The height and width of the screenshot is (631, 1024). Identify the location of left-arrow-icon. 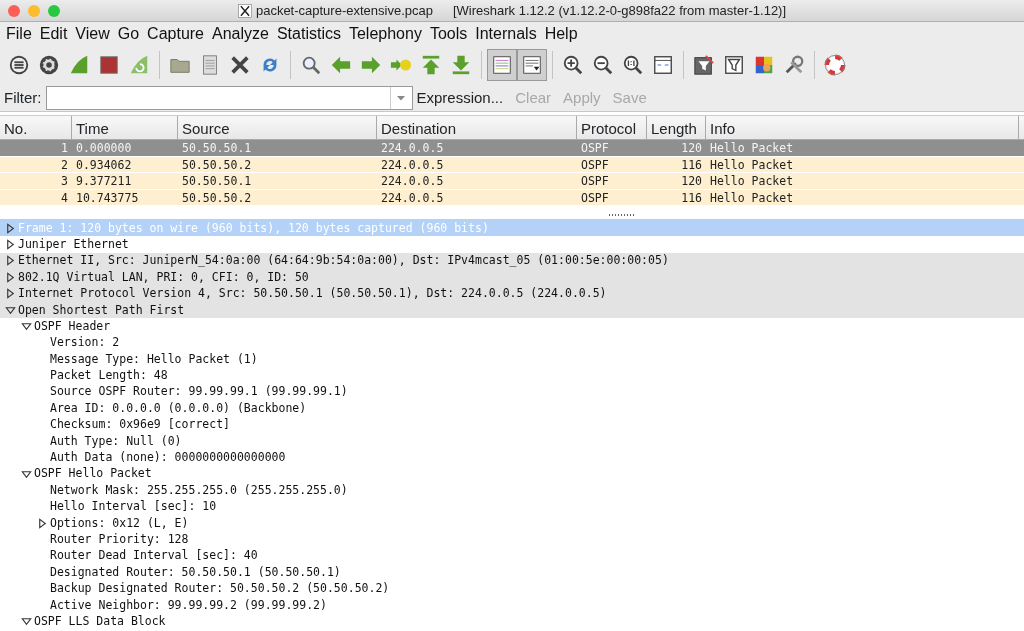
(341, 65).